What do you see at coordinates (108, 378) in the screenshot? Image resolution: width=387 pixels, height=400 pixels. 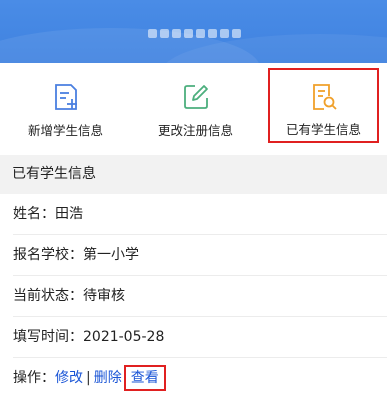 I see `delete-link: 删除` at bounding box center [108, 378].